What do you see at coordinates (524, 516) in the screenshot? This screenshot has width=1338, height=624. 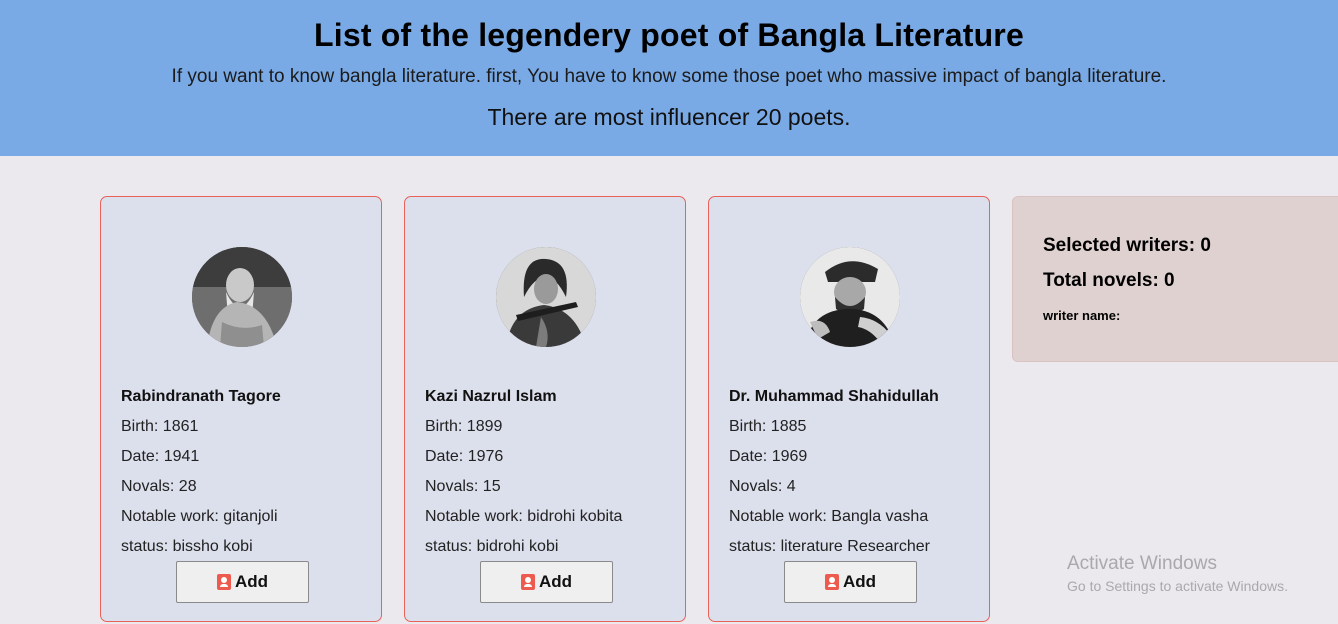 I see `poet-notable-work: Notable work: bidrohi kobita` at bounding box center [524, 516].